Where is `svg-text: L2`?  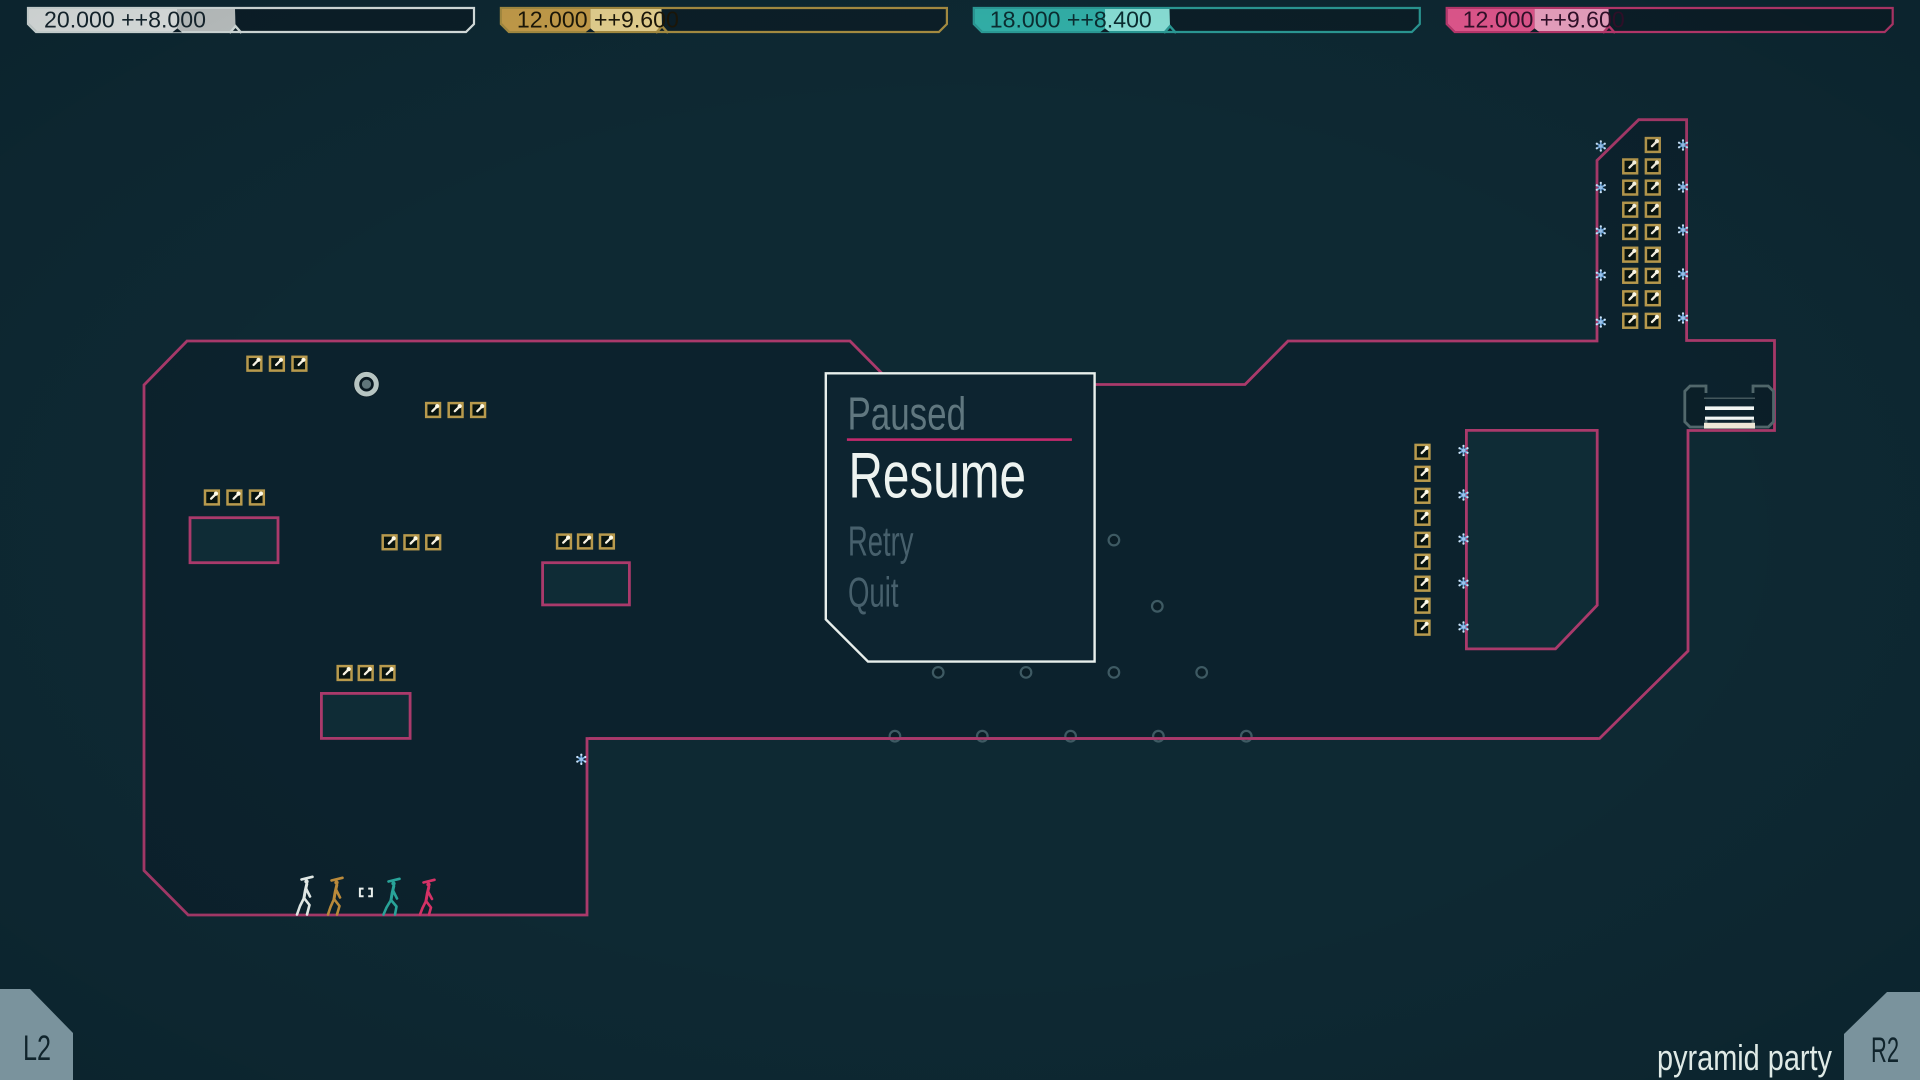
svg-text: L2 is located at coordinates (37, 1048).